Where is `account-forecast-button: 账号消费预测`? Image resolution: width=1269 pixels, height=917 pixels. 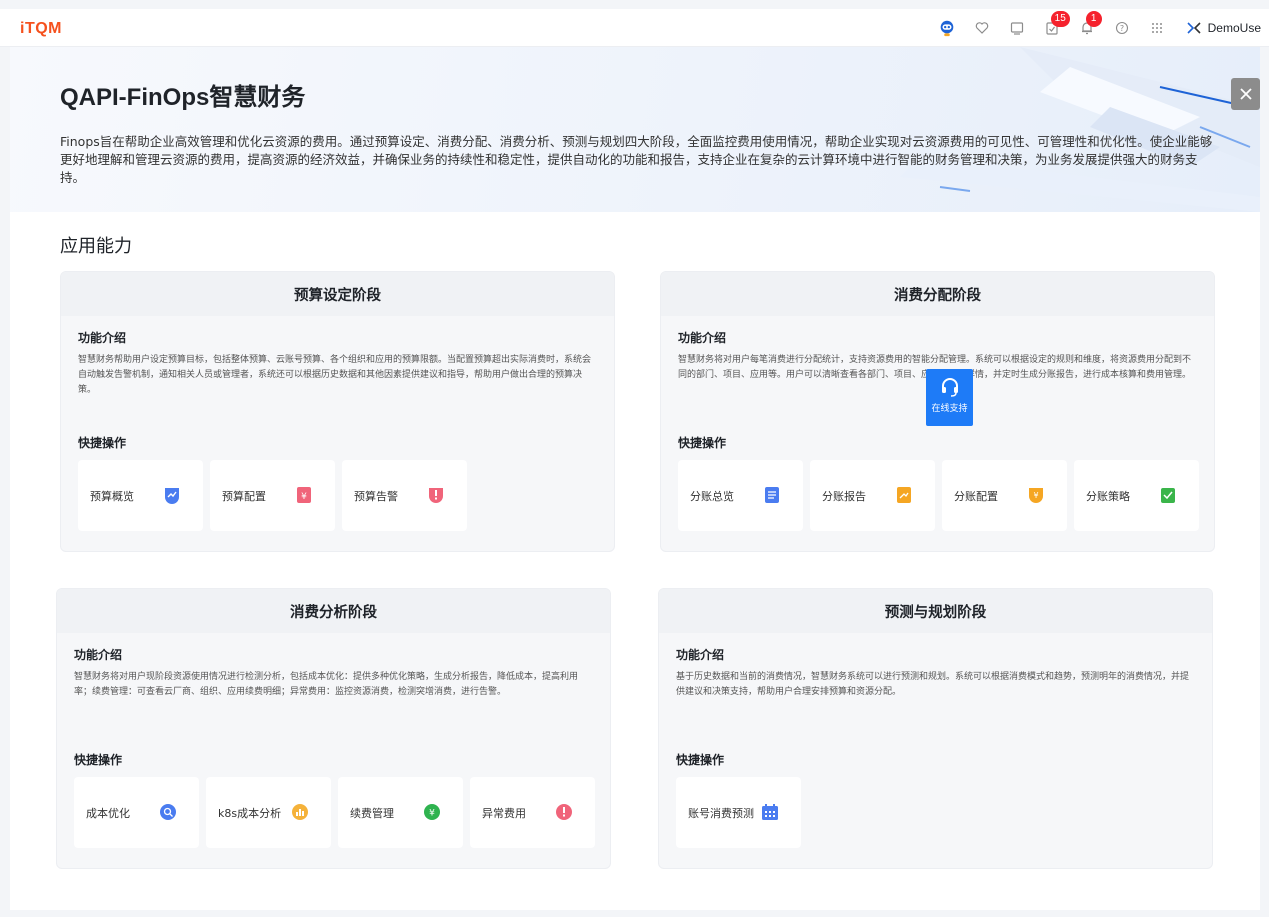
account-forecast-button: 账号消费预测 is located at coordinates (738, 812).